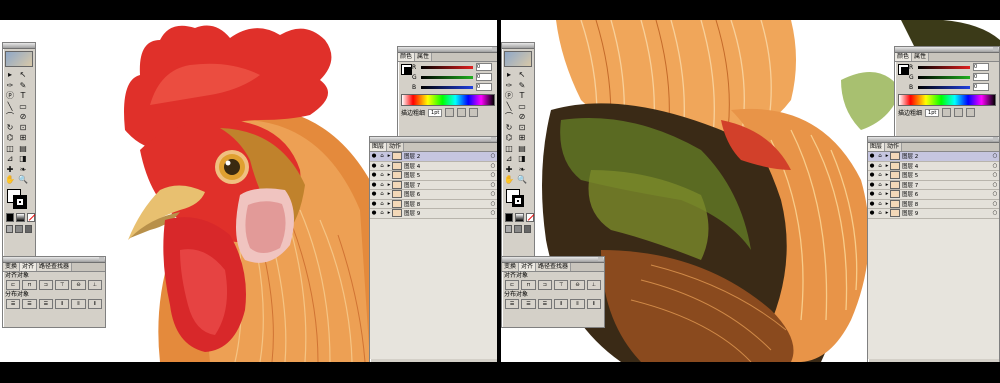 The height and width of the screenshot is (383, 1000). What do you see at coordinates (933, 176) in the screenshot?
I see `layer-row: ● ⌂ ▸ 图层 5 ○` at bounding box center [933, 176].